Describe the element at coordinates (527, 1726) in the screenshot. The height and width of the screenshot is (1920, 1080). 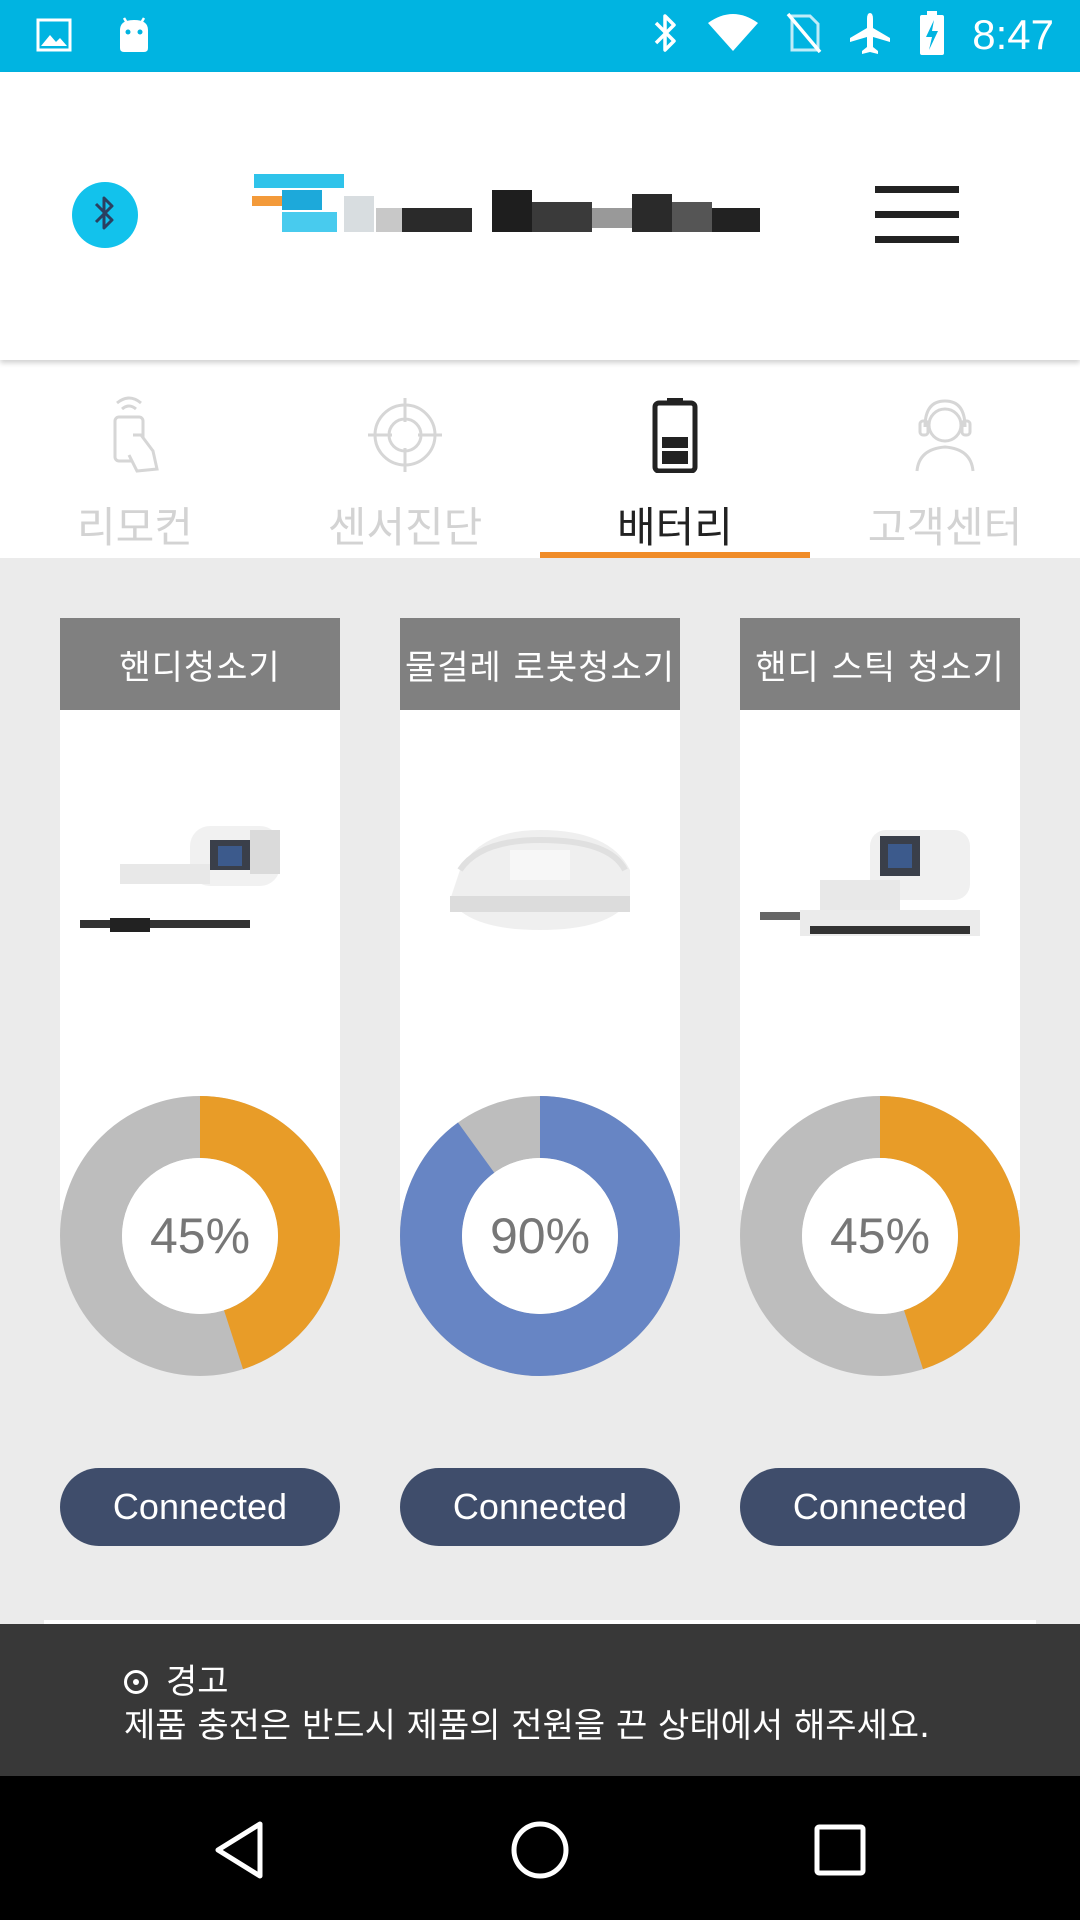
I see `warning-message: 제품 충전은 반드시 제품의 전원을 끈 상태에서 해주세요.` at that location.